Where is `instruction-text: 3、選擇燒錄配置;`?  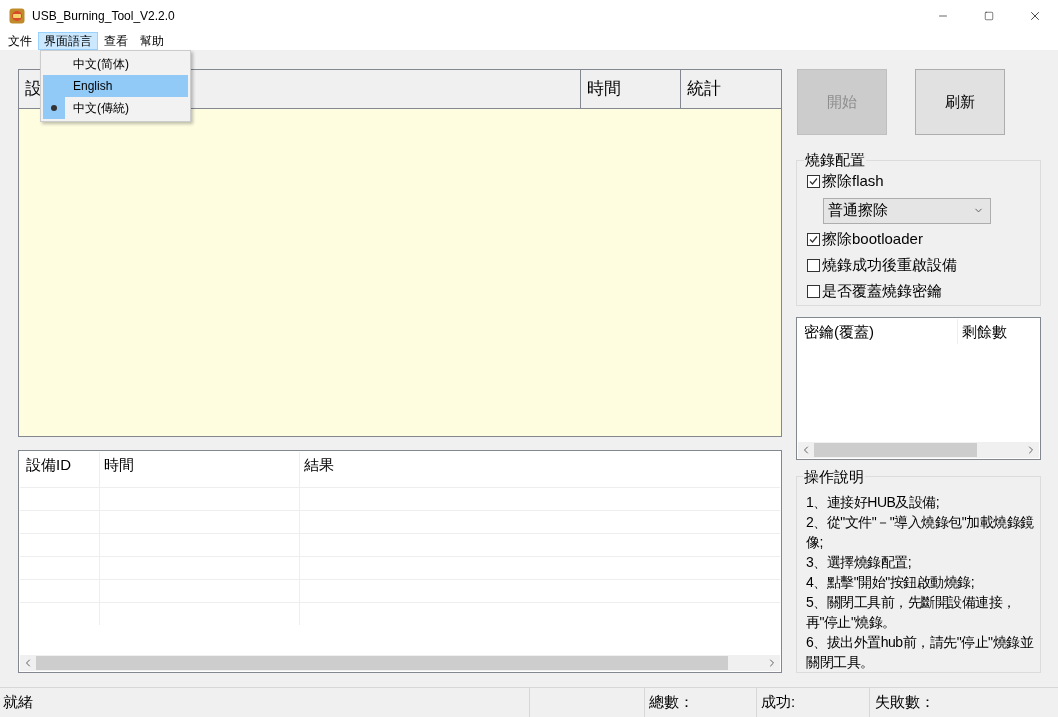 instruction-text: 3、選擇燒錄配置; is located at coordinates (859, 562).